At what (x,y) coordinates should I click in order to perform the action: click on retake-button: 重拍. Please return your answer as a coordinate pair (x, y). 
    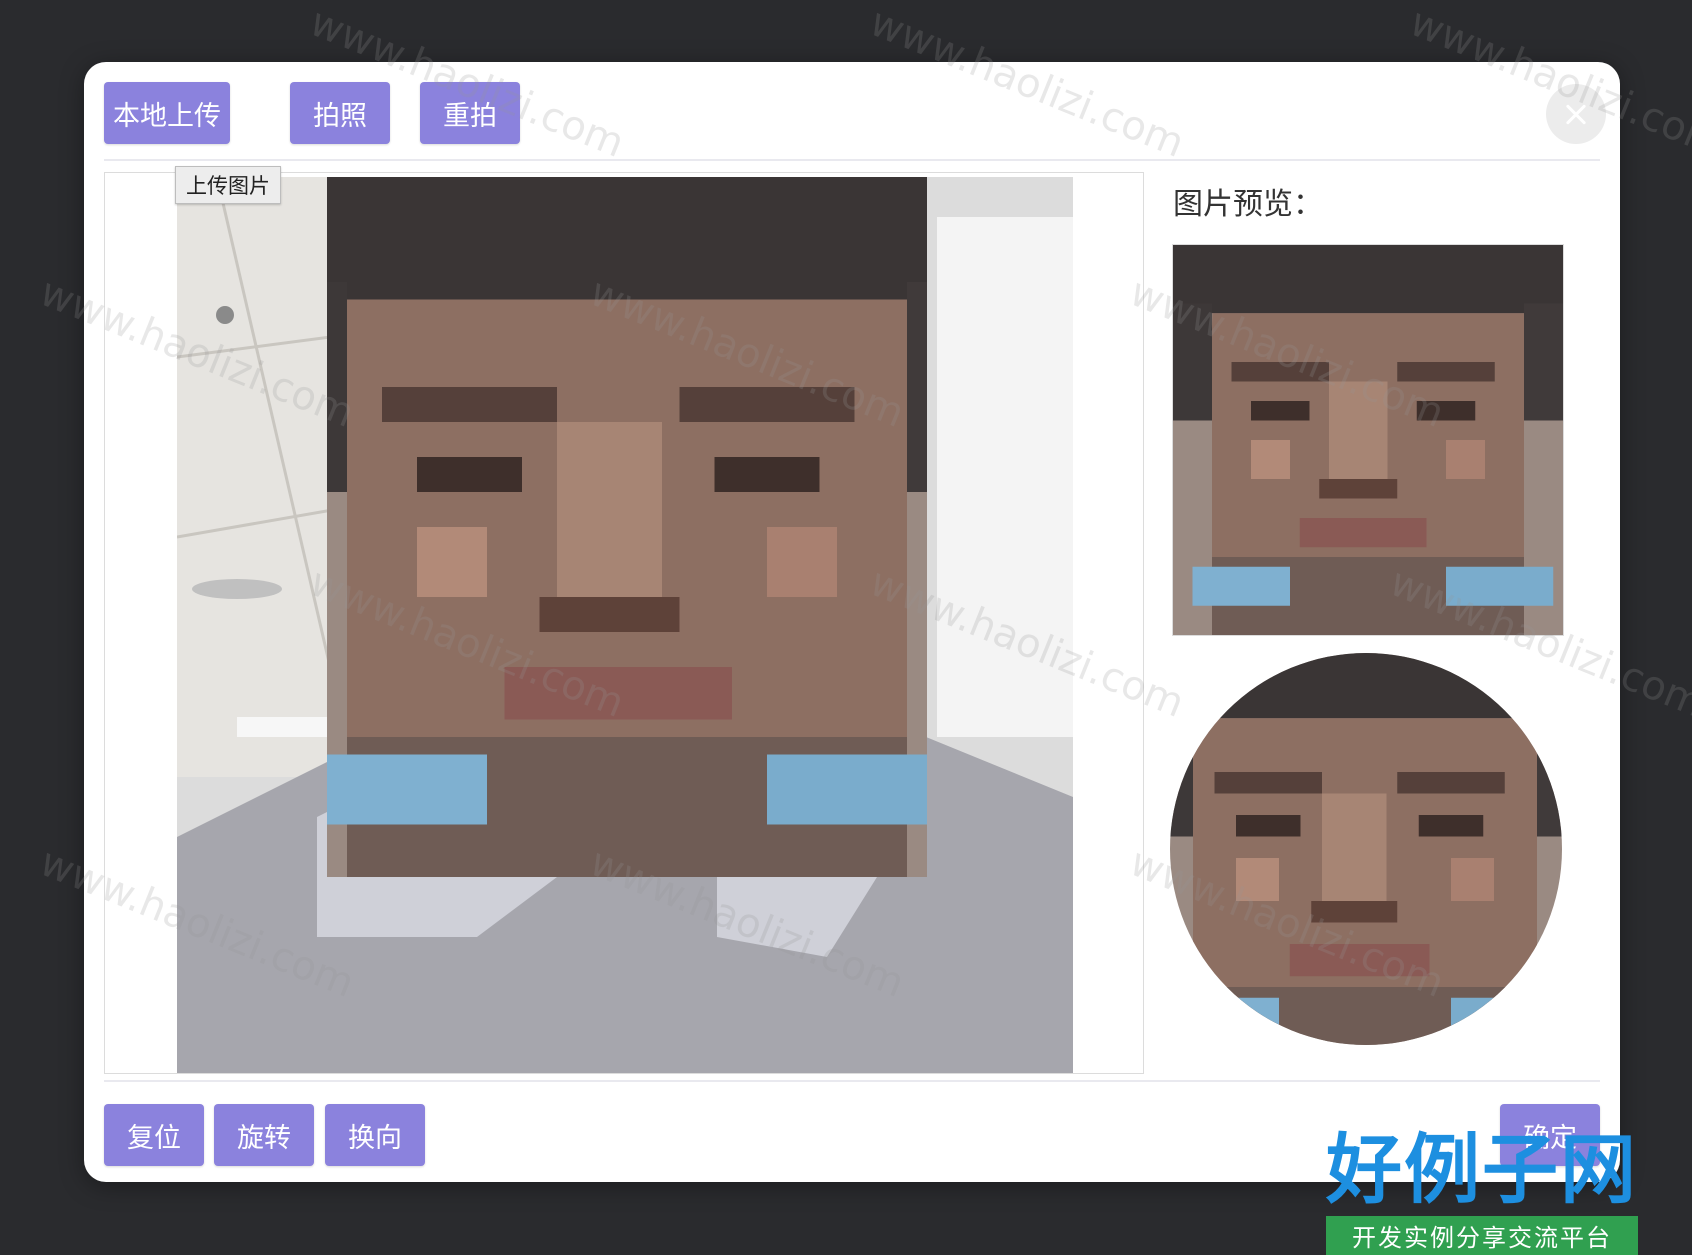
    Looking at the image, I should click on (470, 113).